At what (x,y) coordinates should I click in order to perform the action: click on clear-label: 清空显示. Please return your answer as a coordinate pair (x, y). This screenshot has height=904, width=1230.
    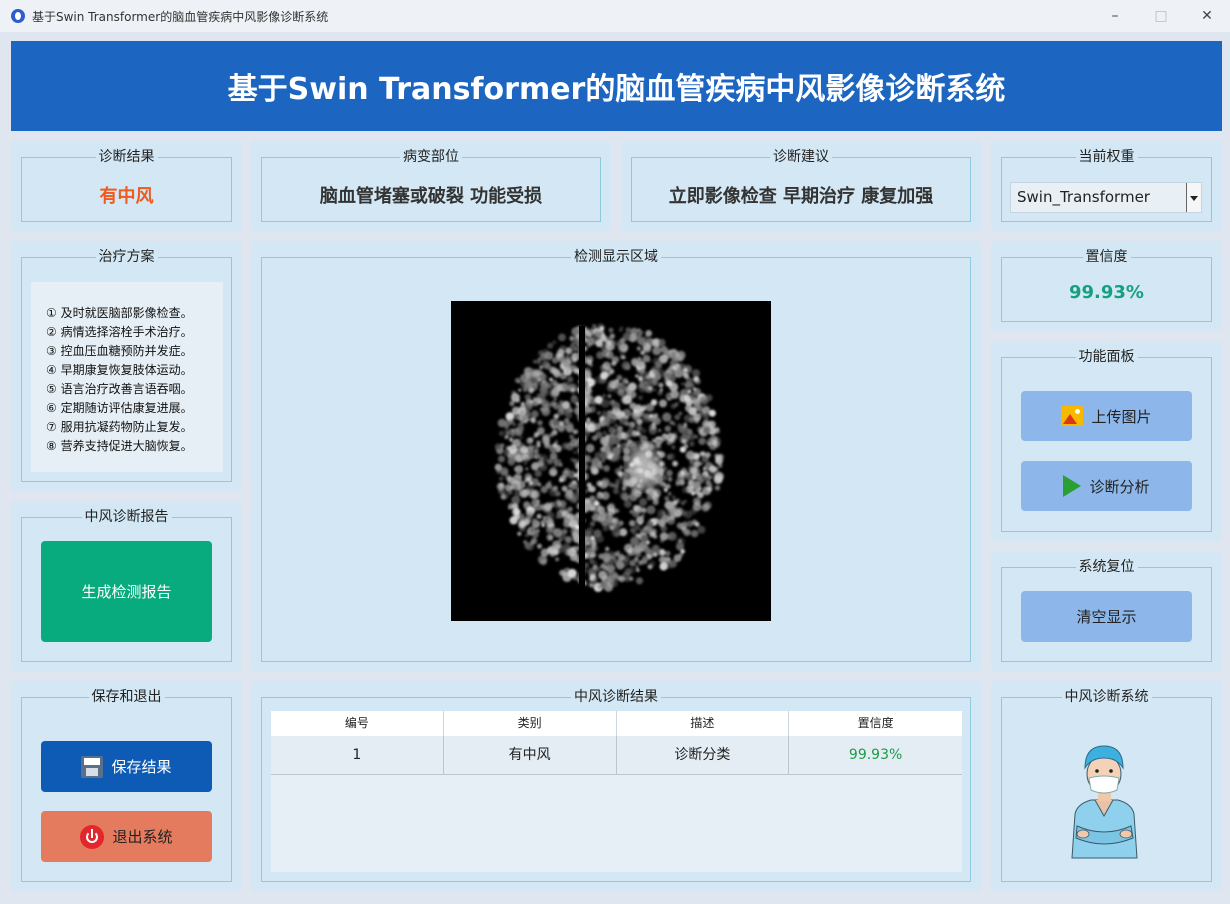
    Looking at the image, I should click on (1106, 617).